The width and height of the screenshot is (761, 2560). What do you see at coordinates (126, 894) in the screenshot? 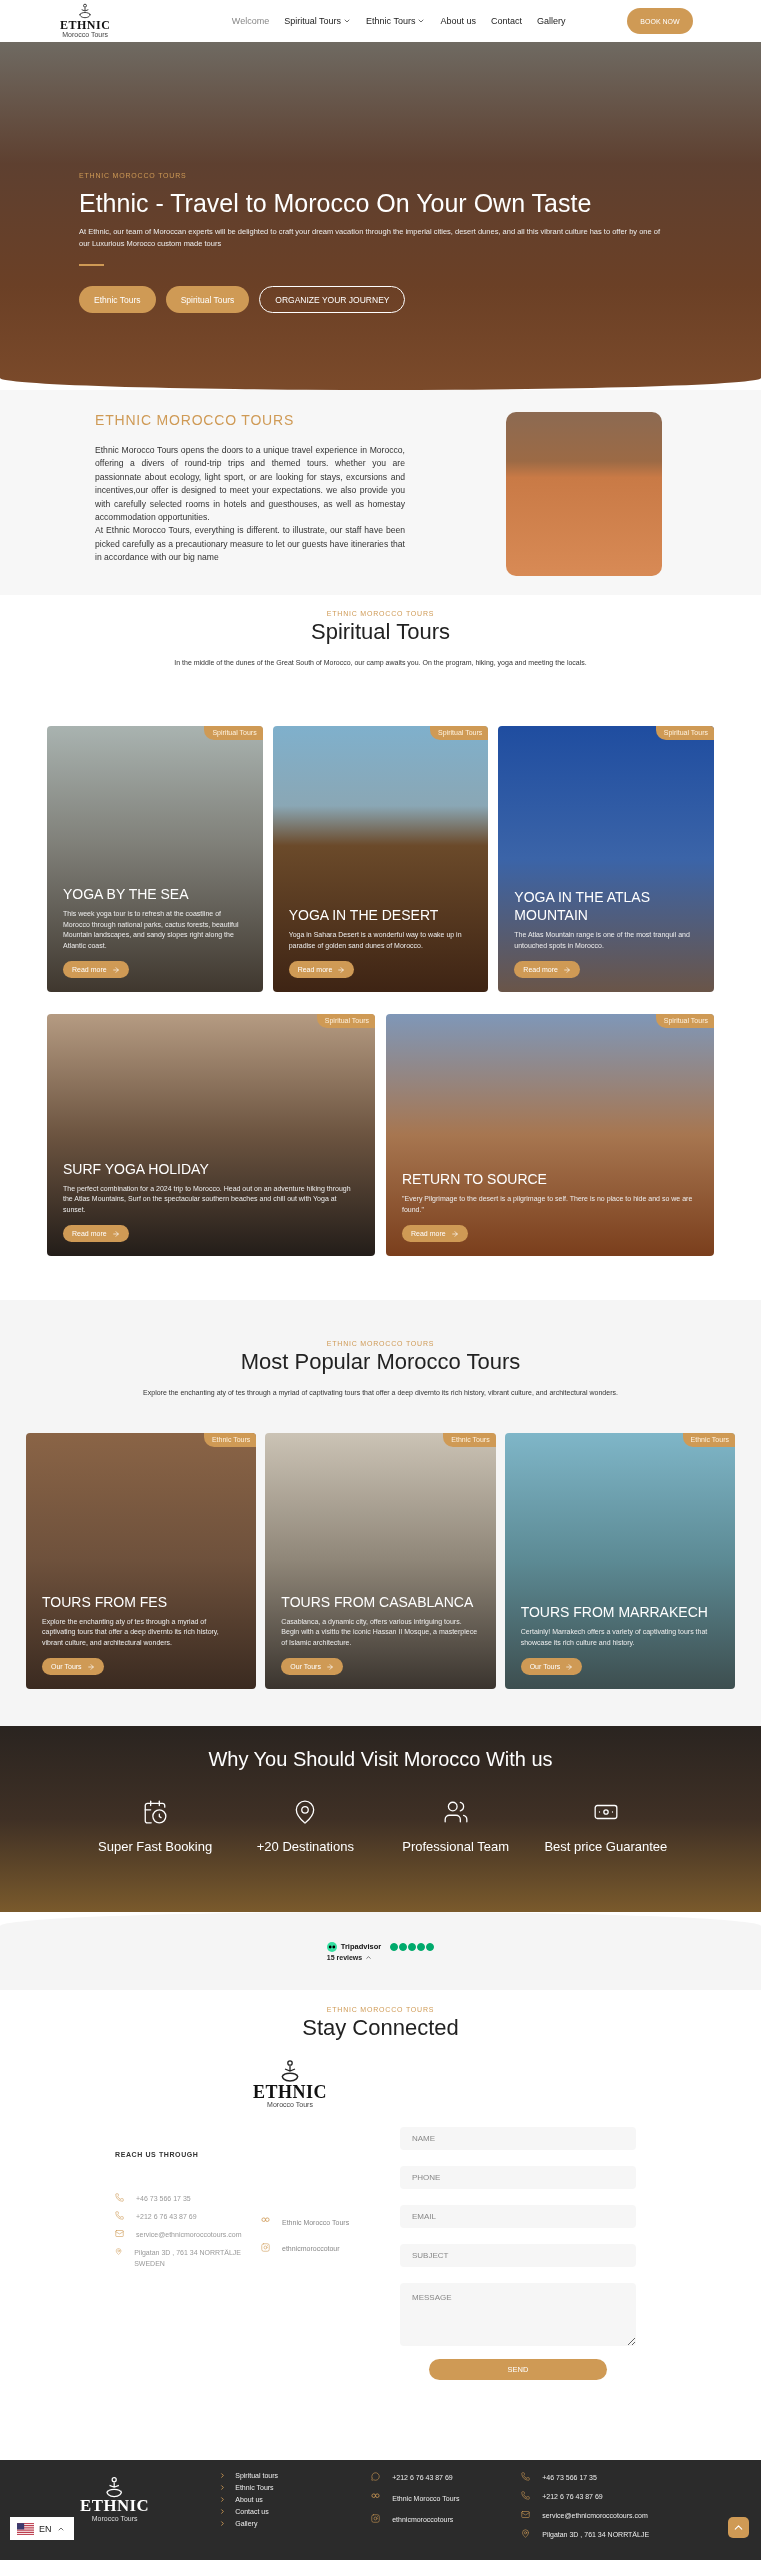
I see `tour-title: YOGA BY THE SEA` at bounding box center [126, 894].